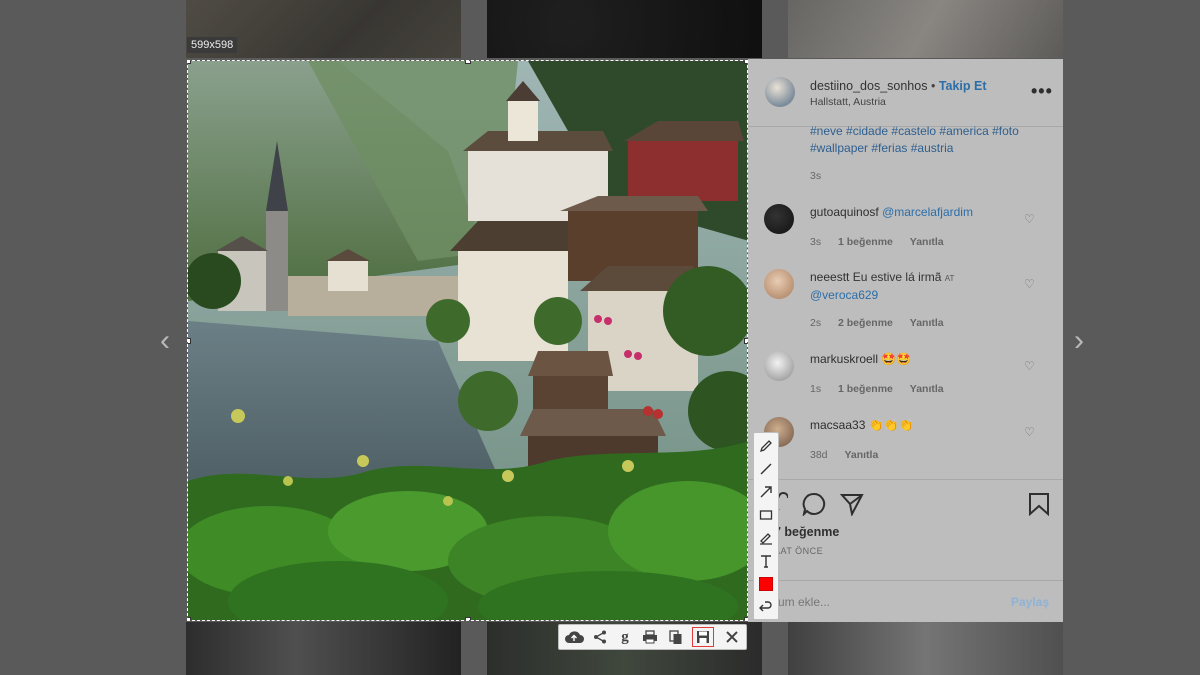 The image size is (1200, 675). Describe the element at coordinates (766, 607) in the screenshot. I see `undo-icon` at that location.